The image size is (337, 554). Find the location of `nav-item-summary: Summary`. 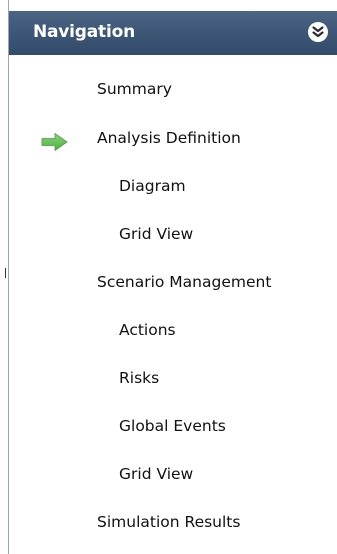

nav-item-summary: Summary is located at coordinates (134, 89).